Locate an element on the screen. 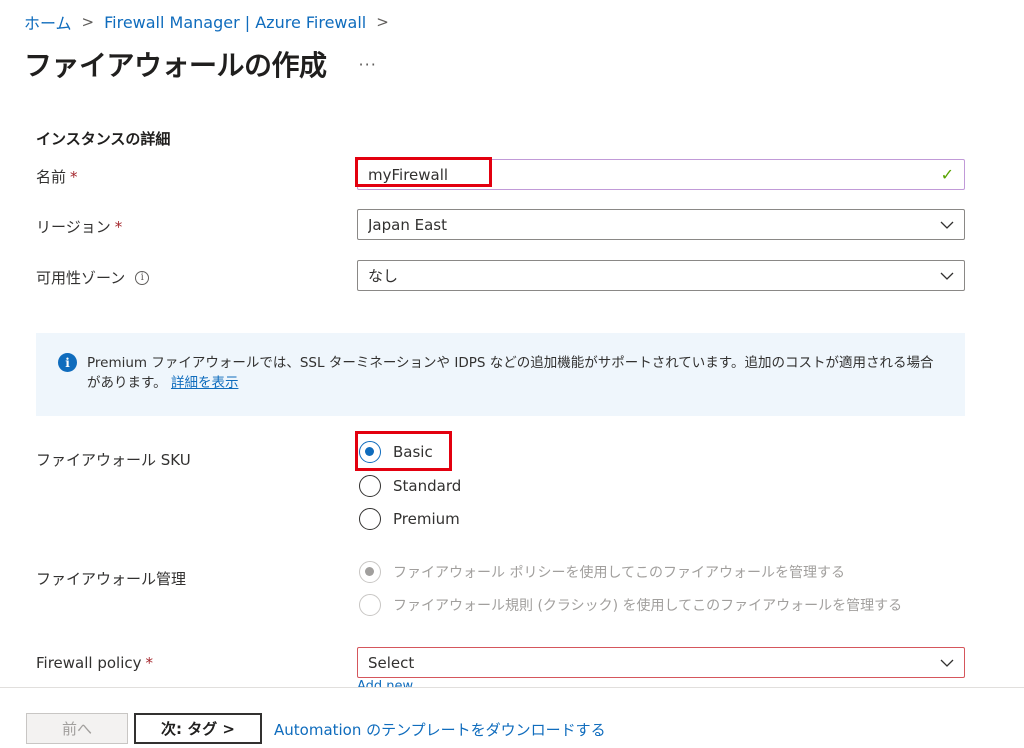 This screenshot has width=1024, height=748. sku-option-premium: Premium is located at coordinates (409, 519).